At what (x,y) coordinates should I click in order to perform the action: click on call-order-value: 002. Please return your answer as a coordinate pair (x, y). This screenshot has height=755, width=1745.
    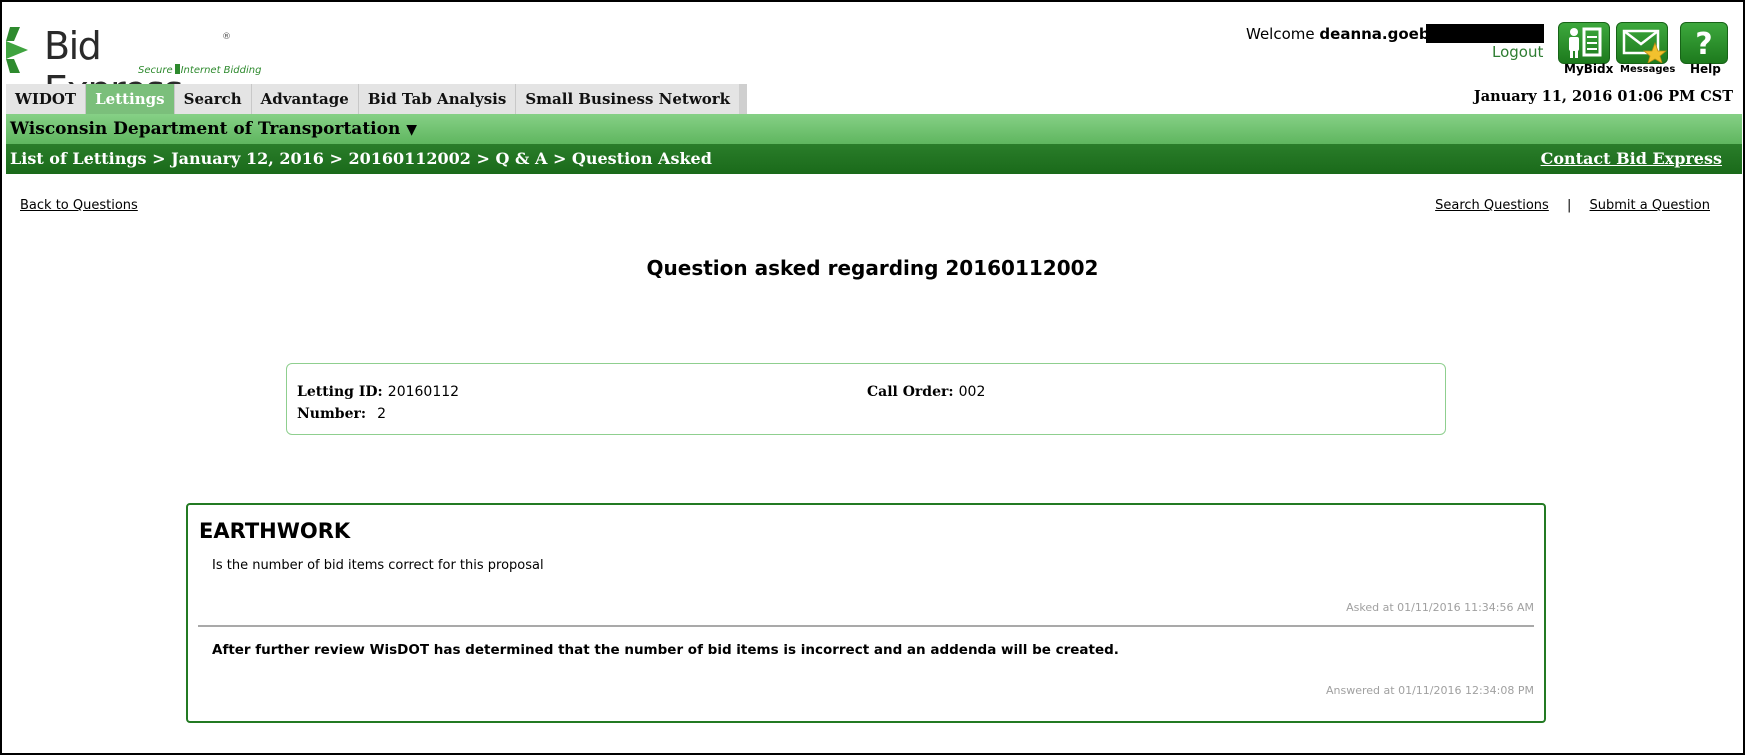
    Looking at the image, I should click on (972, 392).